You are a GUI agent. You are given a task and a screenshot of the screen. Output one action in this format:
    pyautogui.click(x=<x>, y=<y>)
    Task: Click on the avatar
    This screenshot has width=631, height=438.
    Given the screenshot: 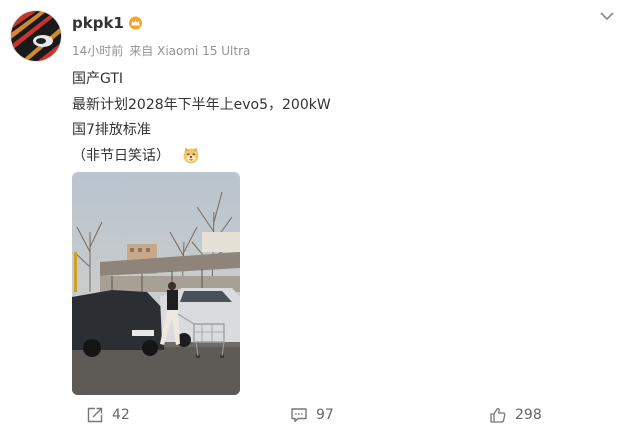 What is the action you would take?
    pyautogui.click(x=36, y=36)
    